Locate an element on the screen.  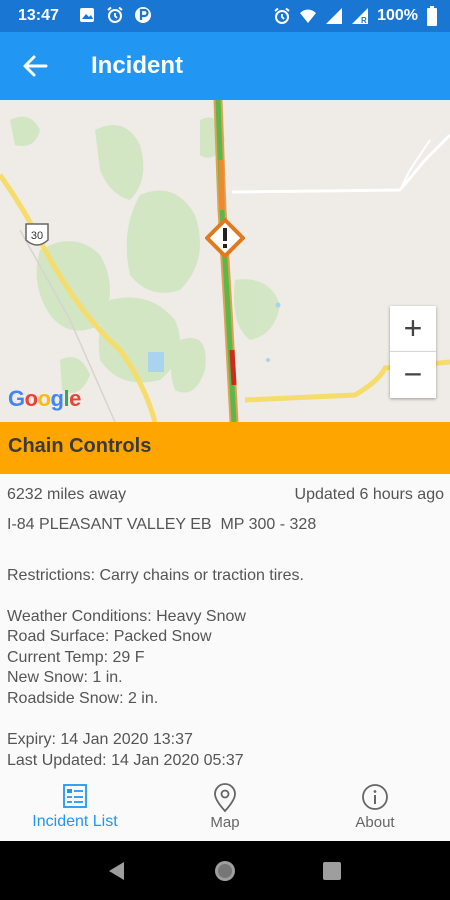
nav-label-incident-list: Incident List is located at coordinates (75, 821).